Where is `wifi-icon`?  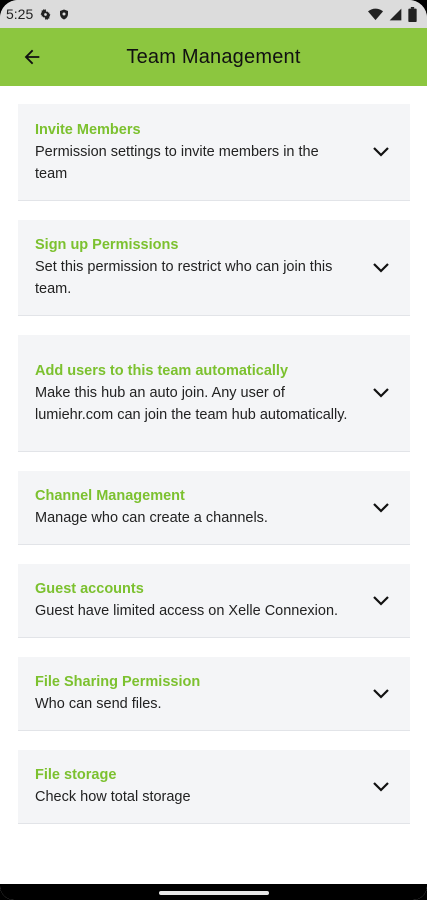 wifi-icon is located at coordinates (375, 14).